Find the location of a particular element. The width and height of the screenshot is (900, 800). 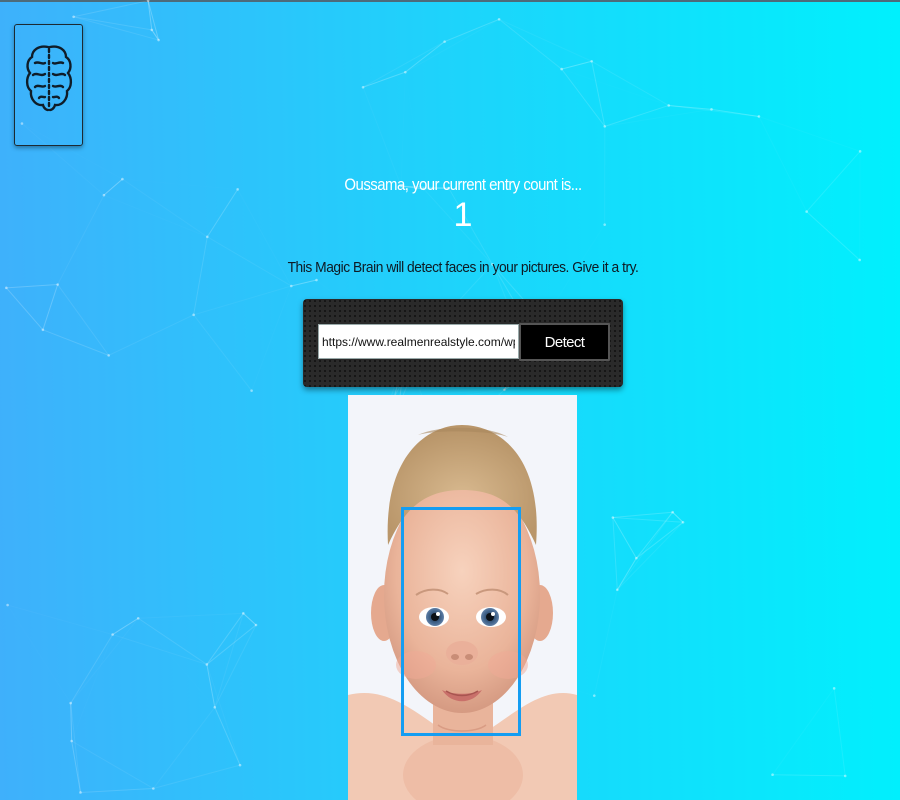

image-link-form: Detect is located at coordinates (463, 343).